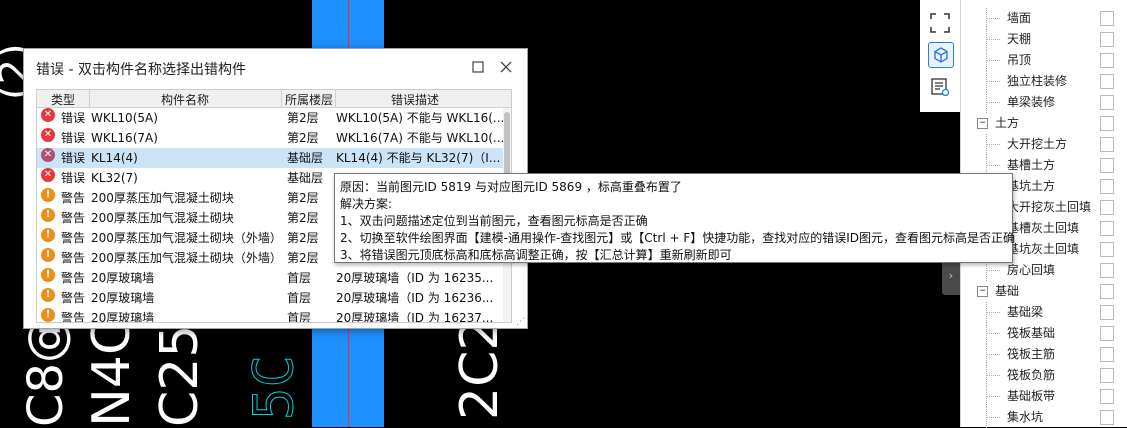 Image resolution: width=1127 pixels, height=428 pixels. What do you see at coordinates (309, 99) in the screenshot?
I see `column-header-floor: 所属楼层` at bounding box center [309, 99].